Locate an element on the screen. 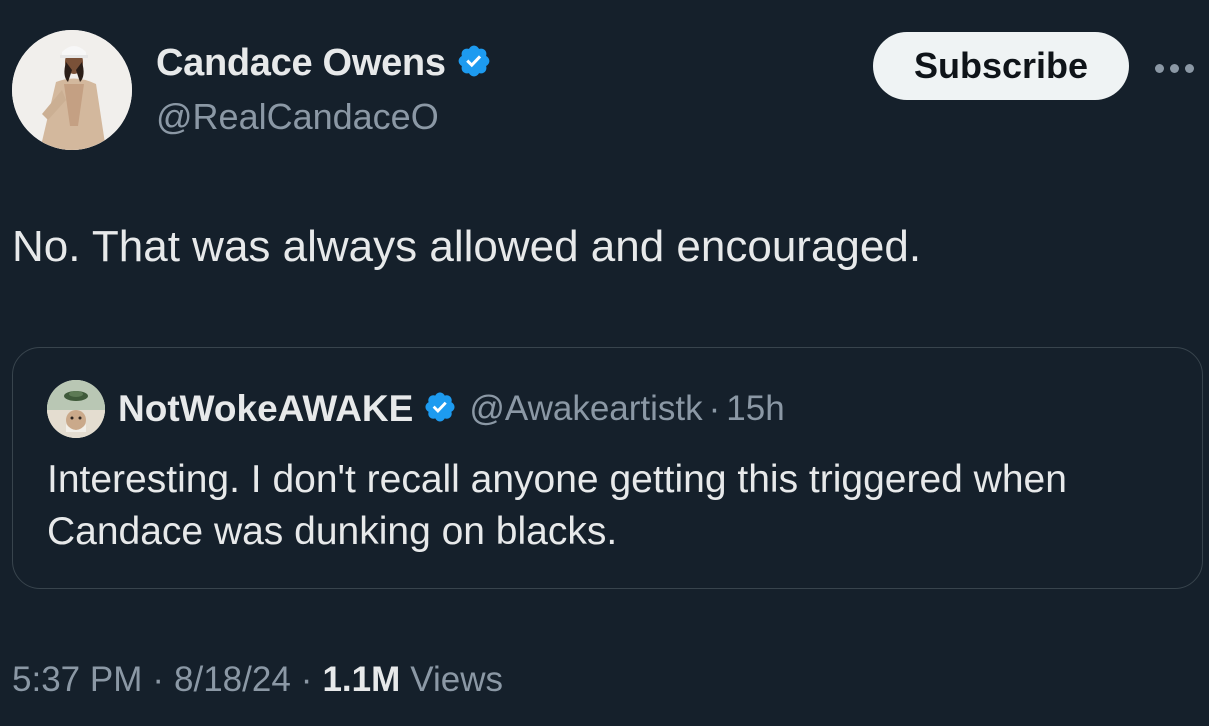  quote-author-handle: @Awakeartistk is located at coordinates (585, 409).